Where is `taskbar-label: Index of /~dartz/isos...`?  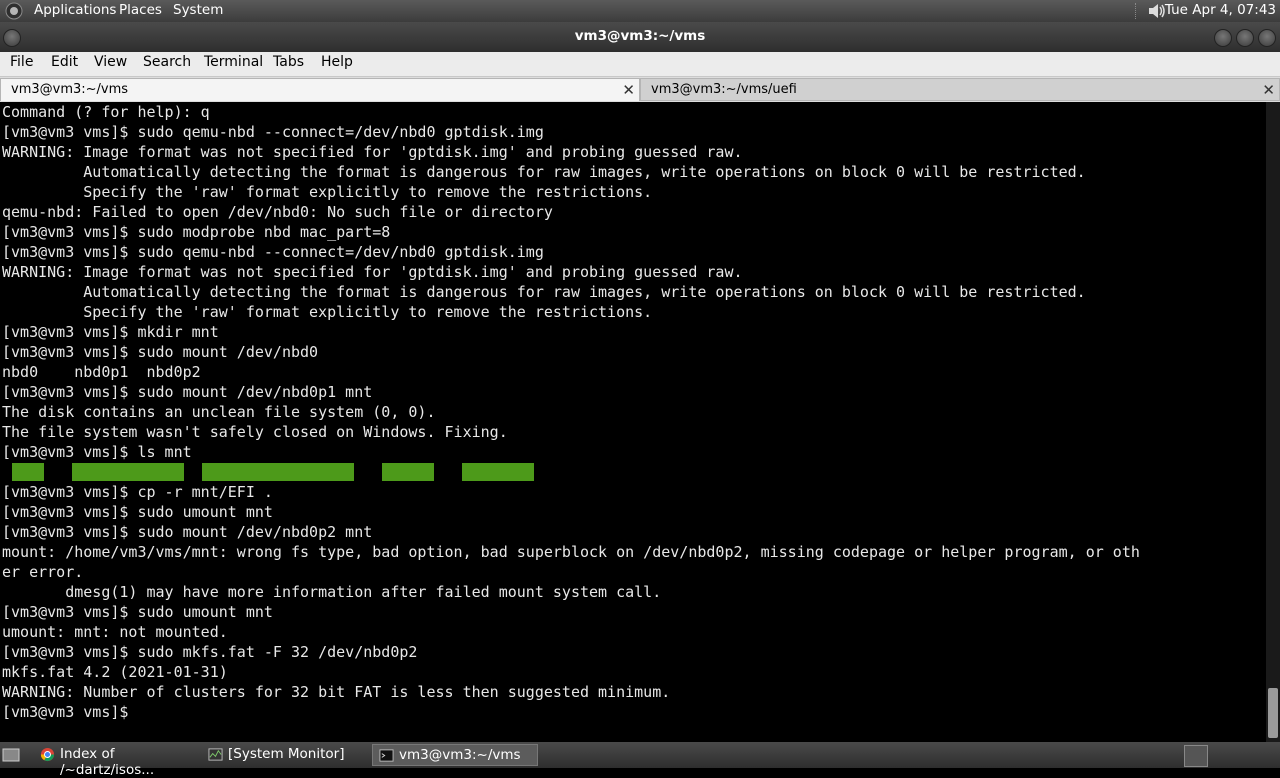 taskbar-label: Index of /~dartz/isos... is located at coordinates (107, 762).